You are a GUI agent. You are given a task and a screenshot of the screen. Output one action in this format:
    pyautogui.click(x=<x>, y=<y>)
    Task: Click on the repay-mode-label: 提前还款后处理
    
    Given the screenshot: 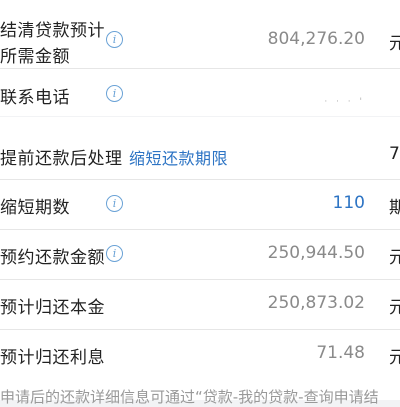 What is the action you would take?
    pyautogui.click(x=61, y=159)
    